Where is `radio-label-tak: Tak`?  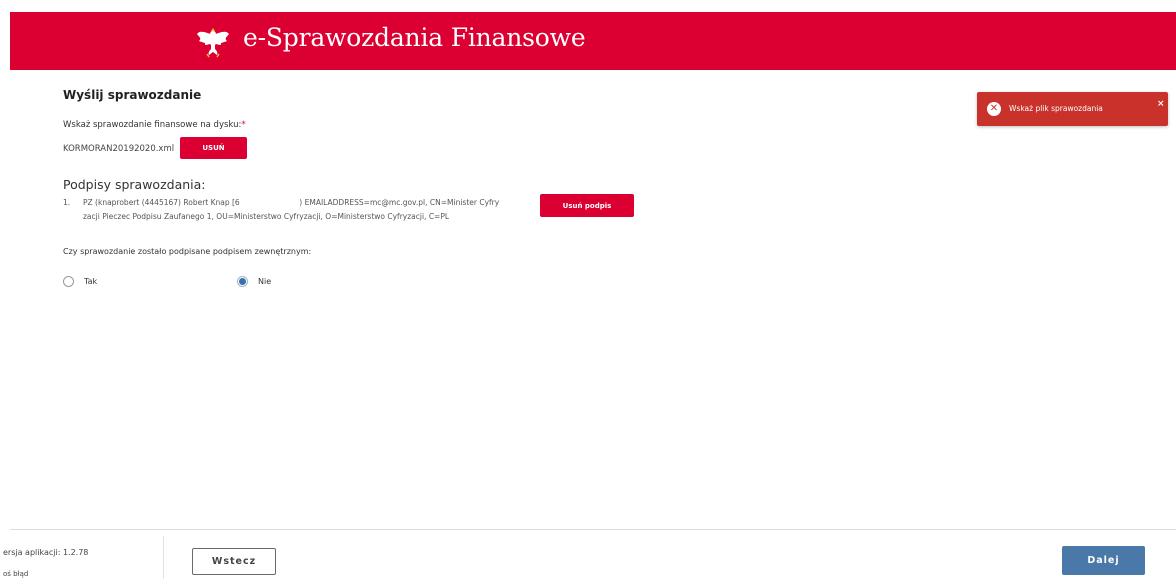 radio-label-tak: Tak is located at coordinates (91, 281).